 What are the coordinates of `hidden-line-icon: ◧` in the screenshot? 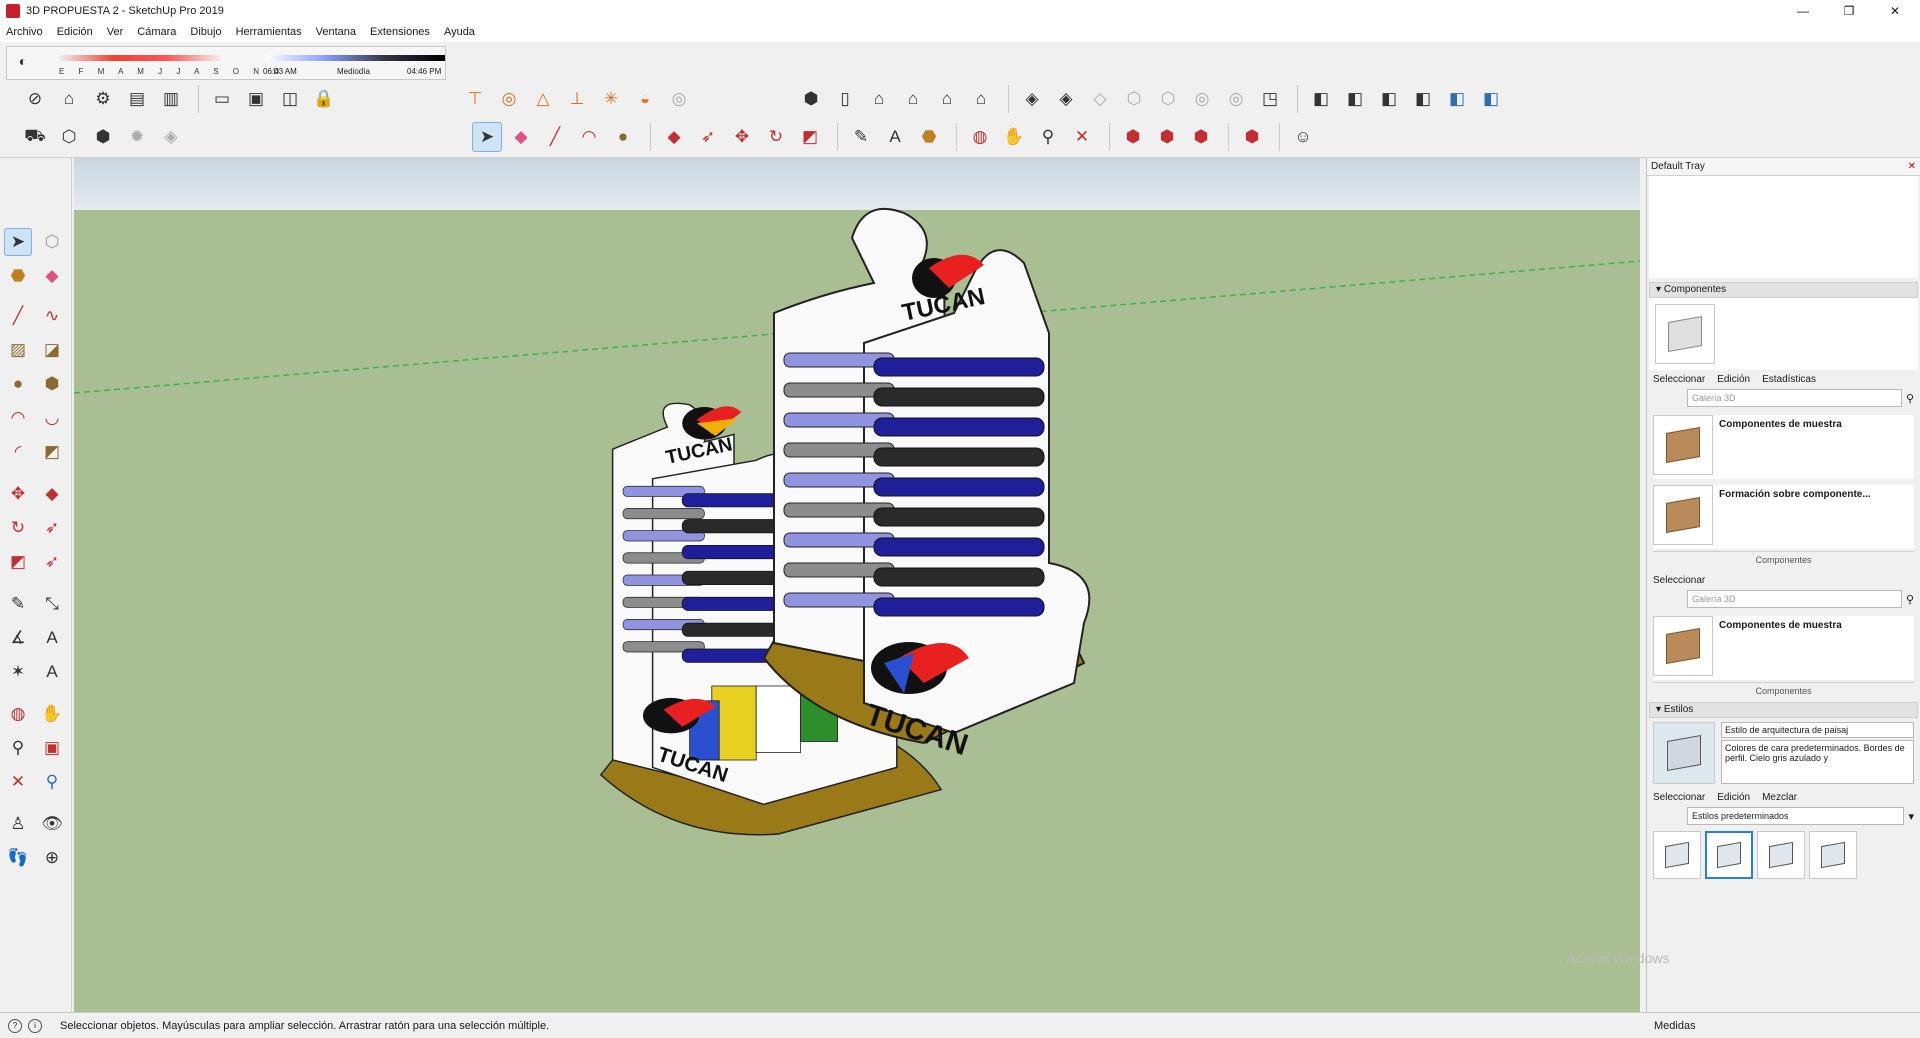 It's located at (1423, 99).